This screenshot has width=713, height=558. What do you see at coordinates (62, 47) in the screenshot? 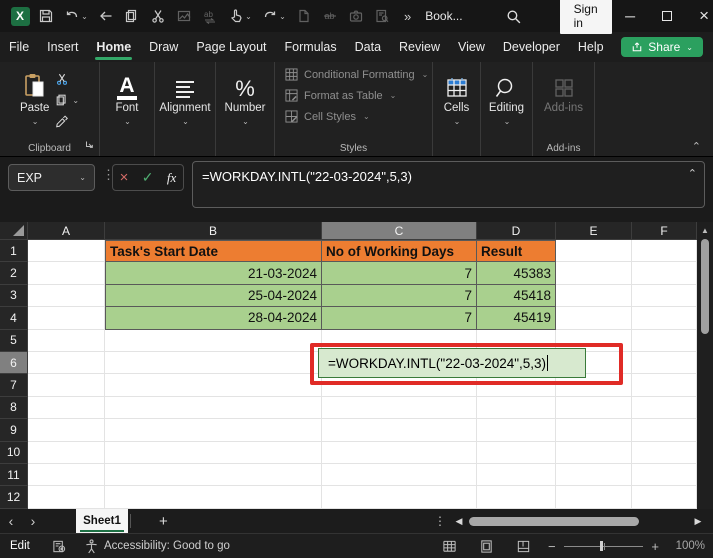
I see `tab-insert: Insert` at bounding box center [62, 47].